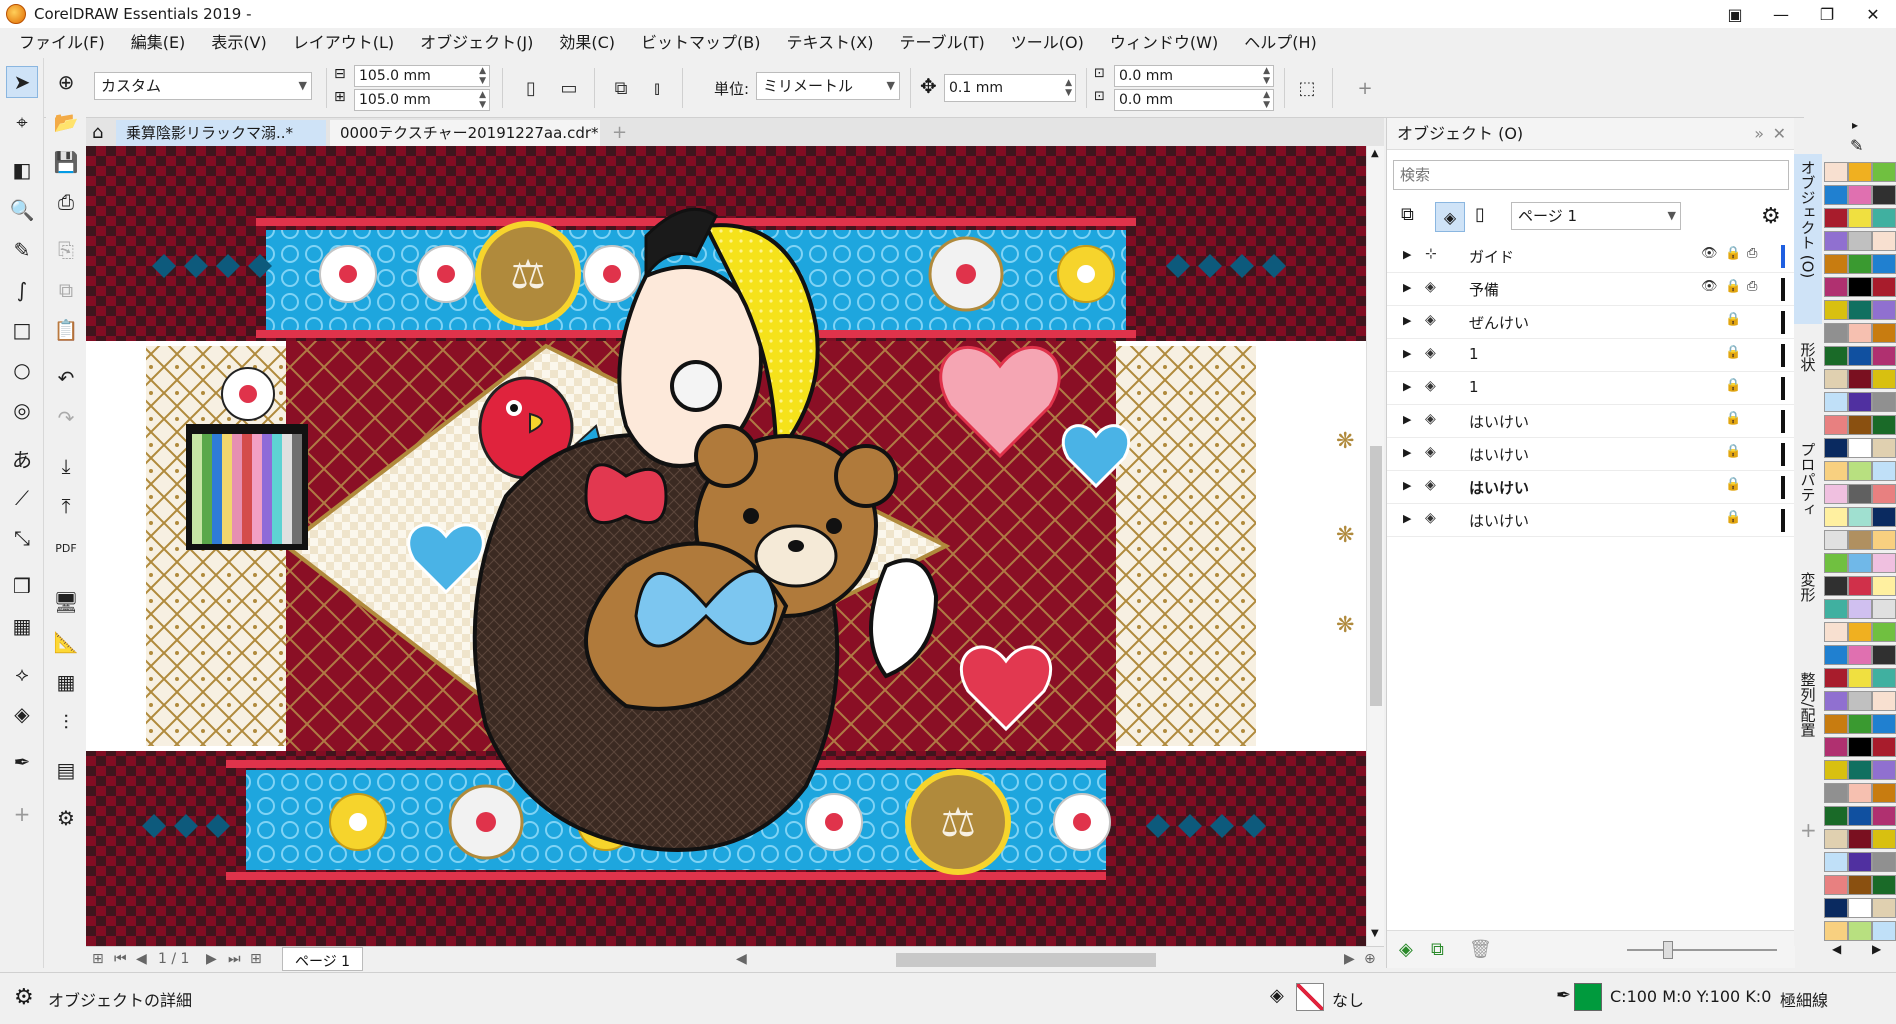 The width and height of the screenshot is (1896, 1024). I want to click on redo-icon: ↷, so click(66, 418).